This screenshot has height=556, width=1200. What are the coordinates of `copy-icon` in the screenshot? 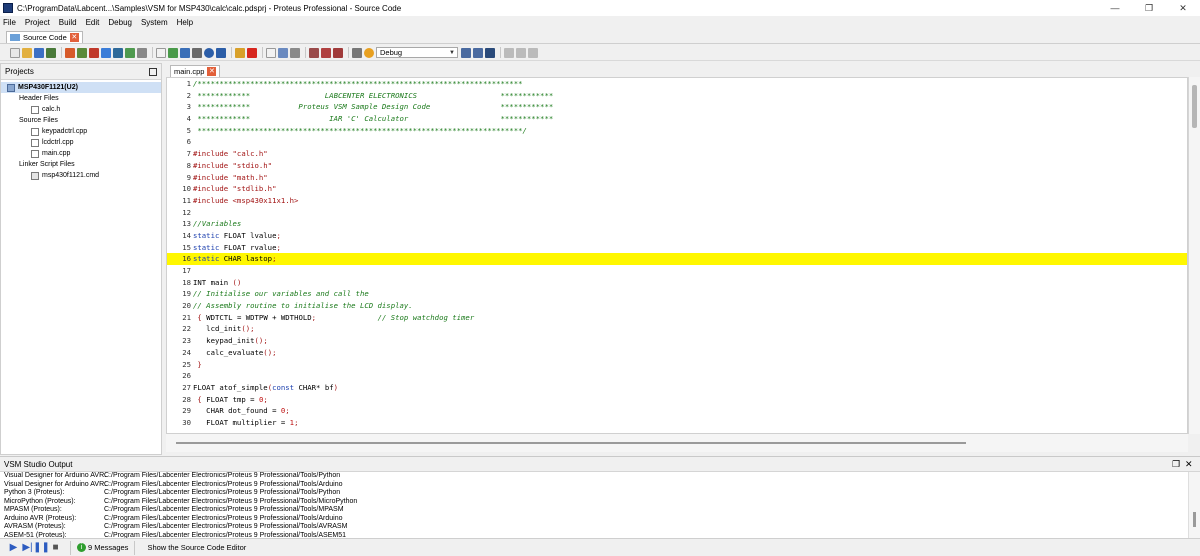 It's located at (521, 52).